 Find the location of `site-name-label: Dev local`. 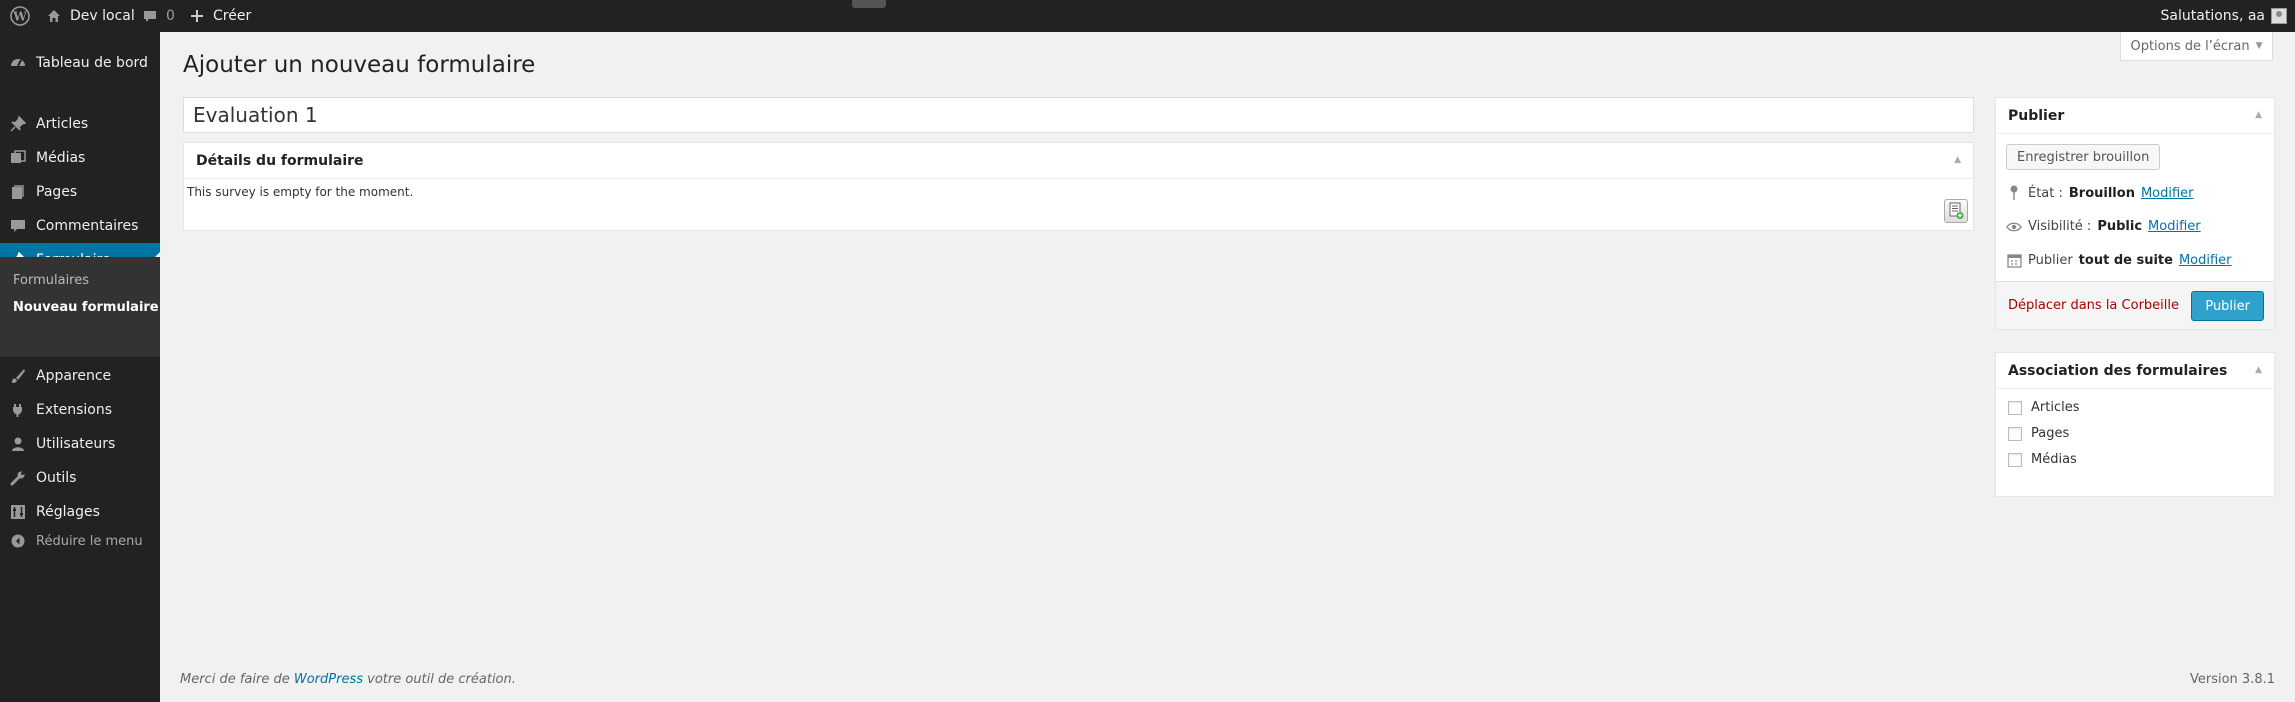

site-name-label: Dev local is located at coordinates (102, 16).